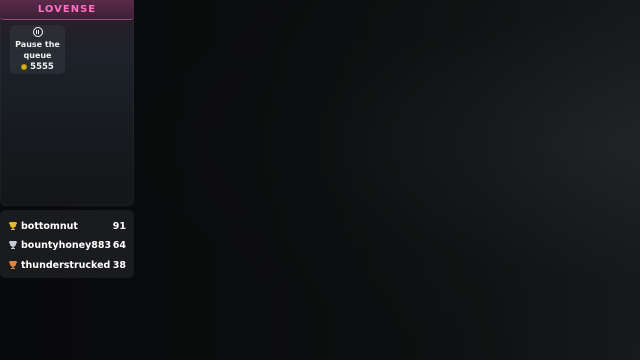  I want to click on pause-circle-icon, so click(37, 32).